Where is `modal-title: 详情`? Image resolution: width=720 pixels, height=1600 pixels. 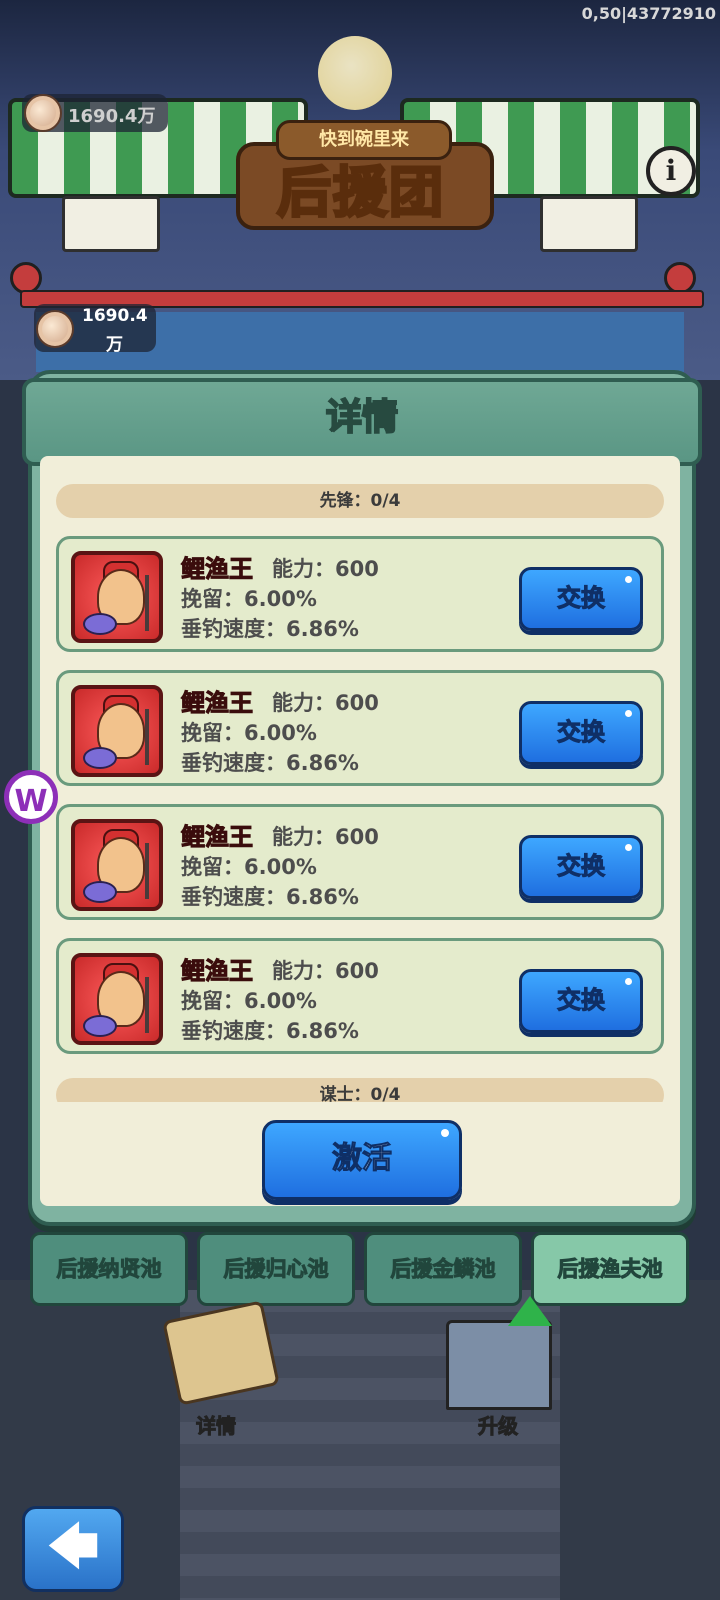 modal-title: 详情 is located at coordinates (362, 417).